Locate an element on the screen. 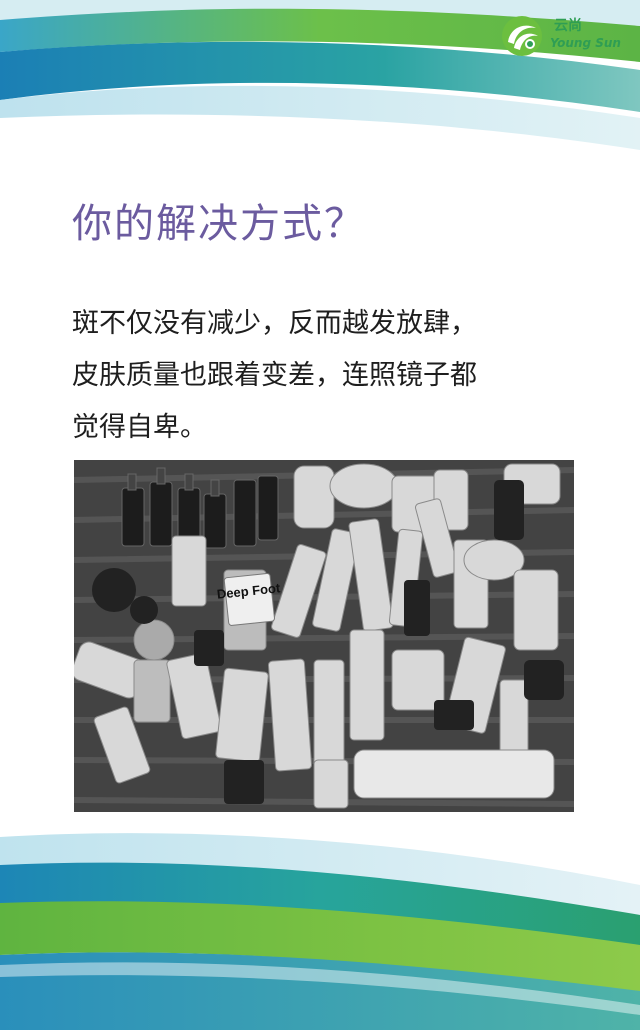  body-text: 斑不仅没有减少，反而越发放肆， 皮肤质量也跟着变差，连照镜子都 觉得自卑。 is located at coordinates (332, 376).